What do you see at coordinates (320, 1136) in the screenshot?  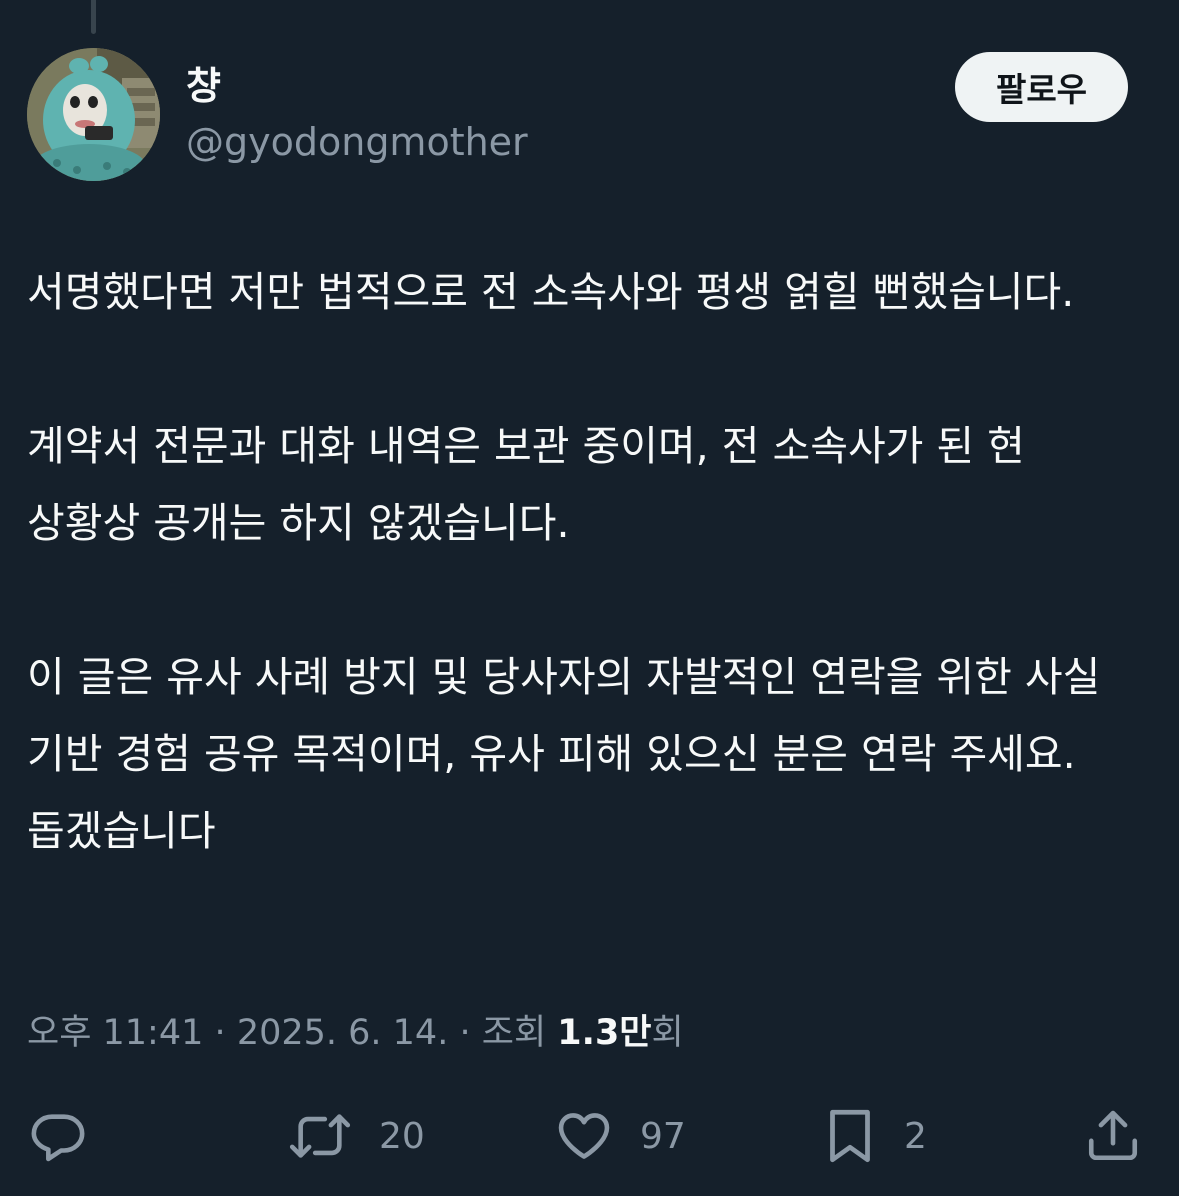 I see `retweet-icon` at bounding box center [320, 1136].